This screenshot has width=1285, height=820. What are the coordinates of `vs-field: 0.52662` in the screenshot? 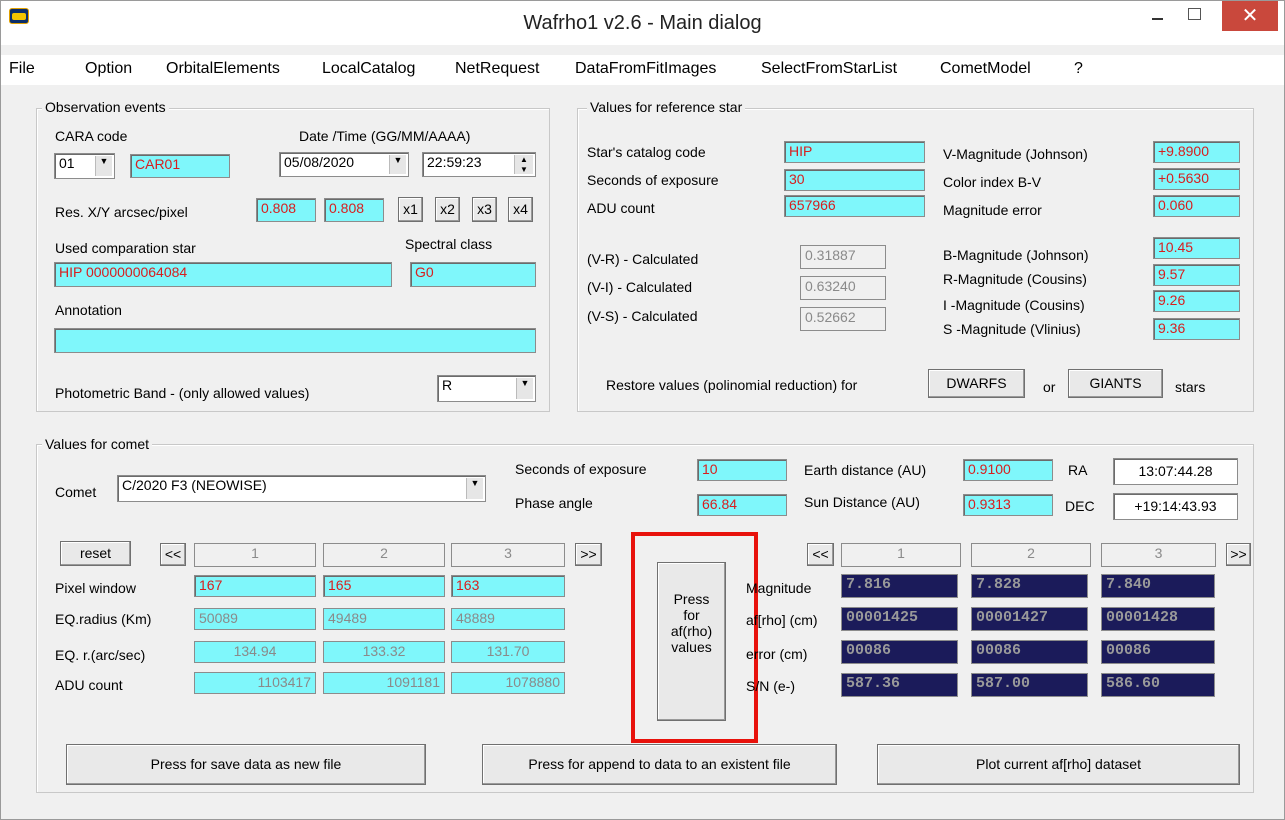 It's located at (843, 319).